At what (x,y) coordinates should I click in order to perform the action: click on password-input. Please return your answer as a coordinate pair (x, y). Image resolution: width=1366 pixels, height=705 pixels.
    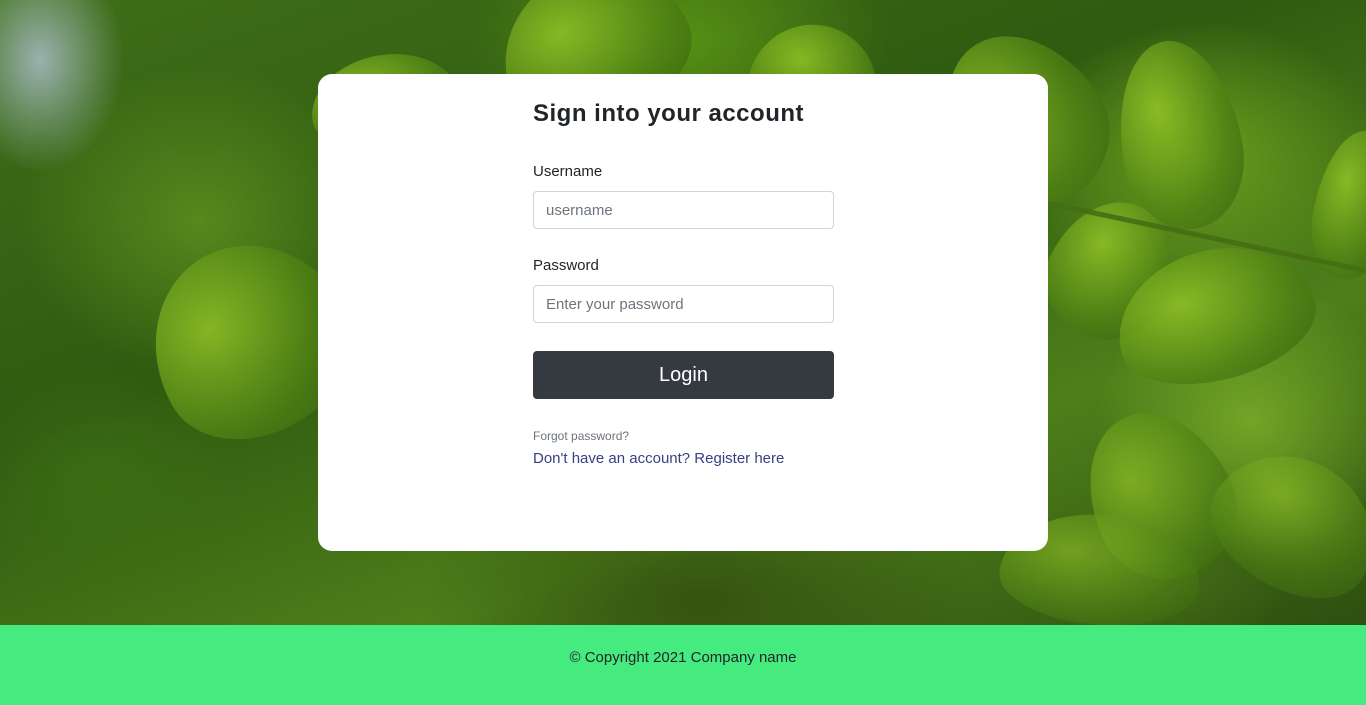
    Looking at the image, I should click on (683, 304).